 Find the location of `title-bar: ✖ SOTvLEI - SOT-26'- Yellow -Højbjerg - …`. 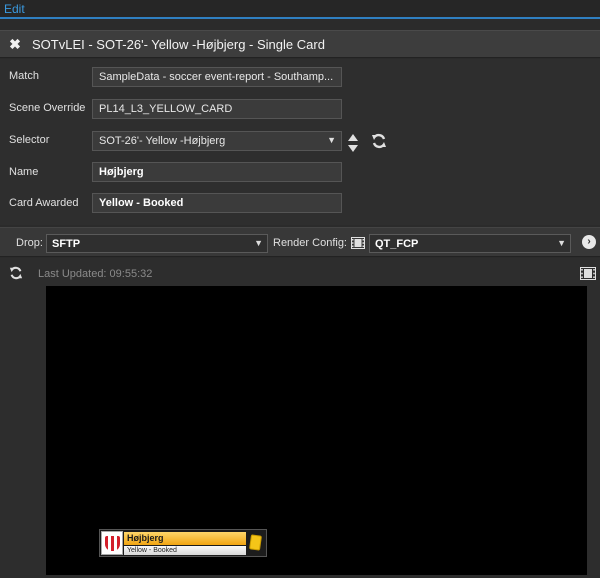

title-bar: ✖ SOTvLEI - SOT-26'- Yellow -Højbjerg - … is located at coordinates (300, 44).